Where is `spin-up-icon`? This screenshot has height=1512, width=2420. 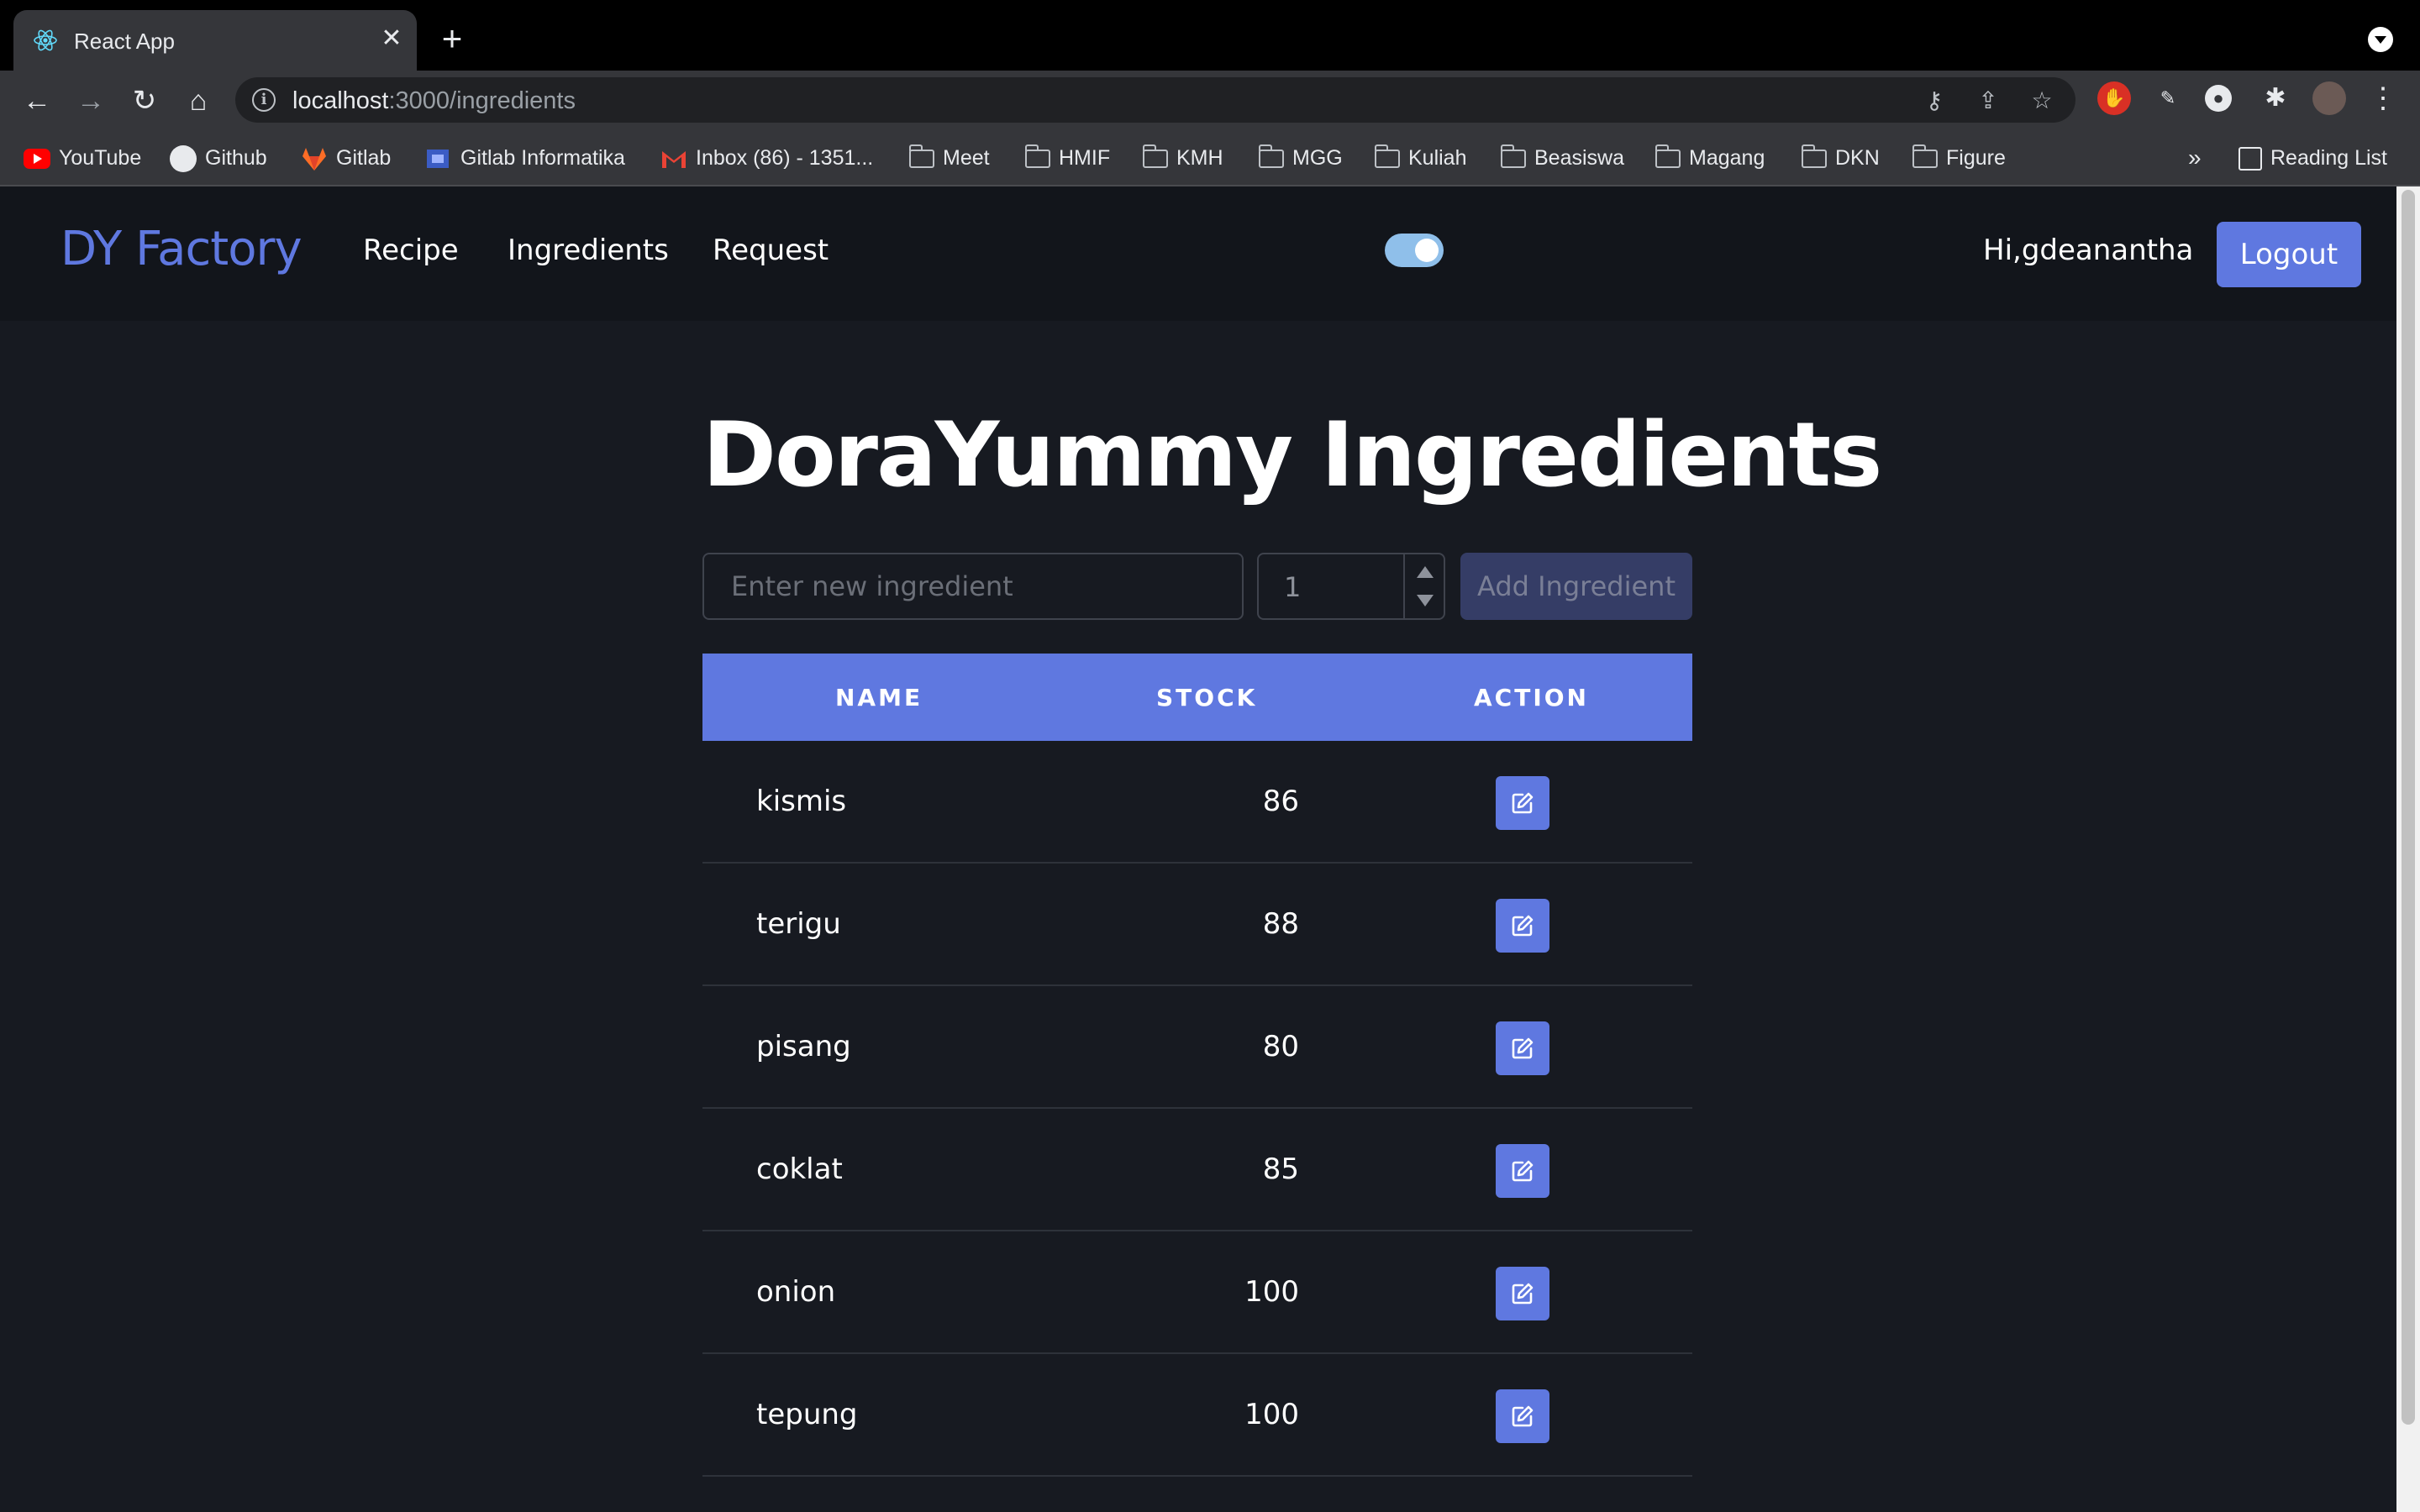
spin-up-icon is located at coordinates (1425, 572).